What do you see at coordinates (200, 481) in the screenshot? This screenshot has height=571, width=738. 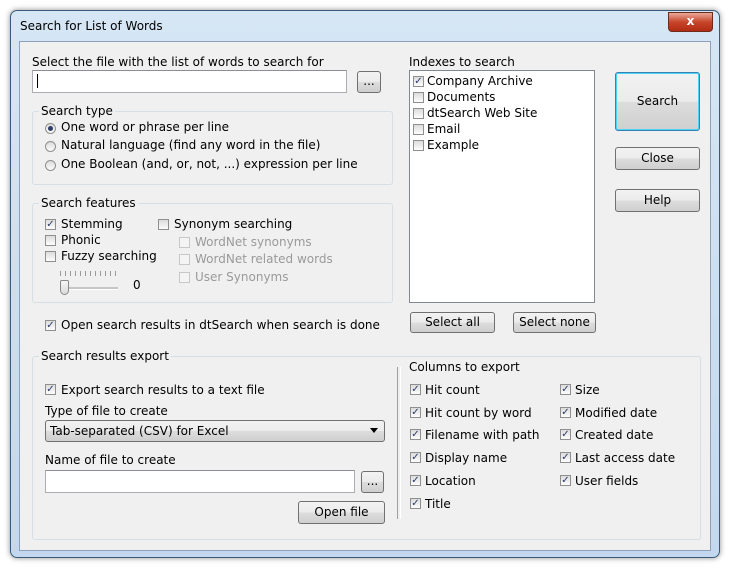 I see `export-file-name-input` at bounding box center [200, 481].